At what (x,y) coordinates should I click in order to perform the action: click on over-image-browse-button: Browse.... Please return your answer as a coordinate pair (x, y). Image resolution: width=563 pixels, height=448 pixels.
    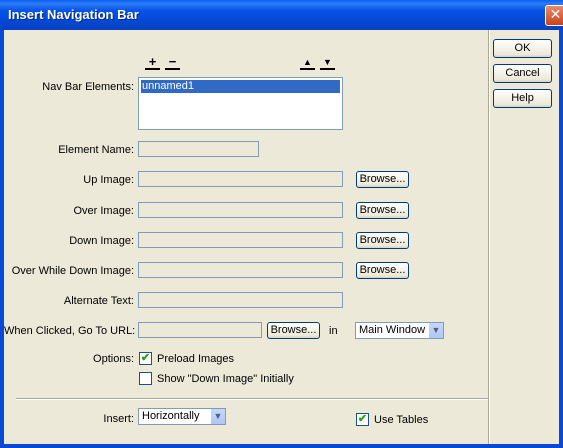
    Looking at the image, I should click on (382, 210).